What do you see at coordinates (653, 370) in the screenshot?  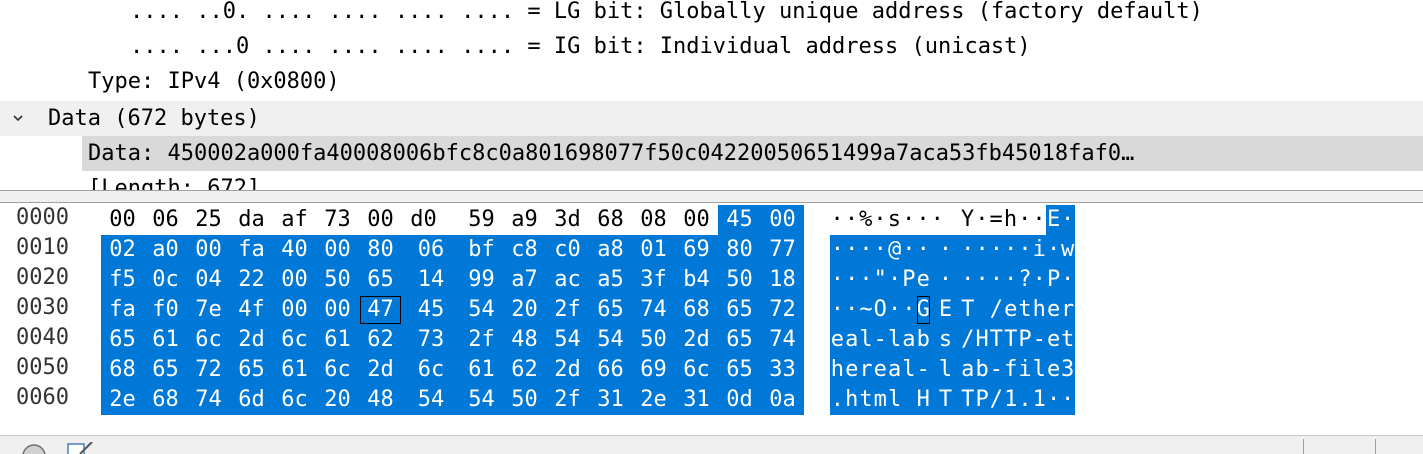 I see `hex-byte: 69` at bounding box center [653, 370].